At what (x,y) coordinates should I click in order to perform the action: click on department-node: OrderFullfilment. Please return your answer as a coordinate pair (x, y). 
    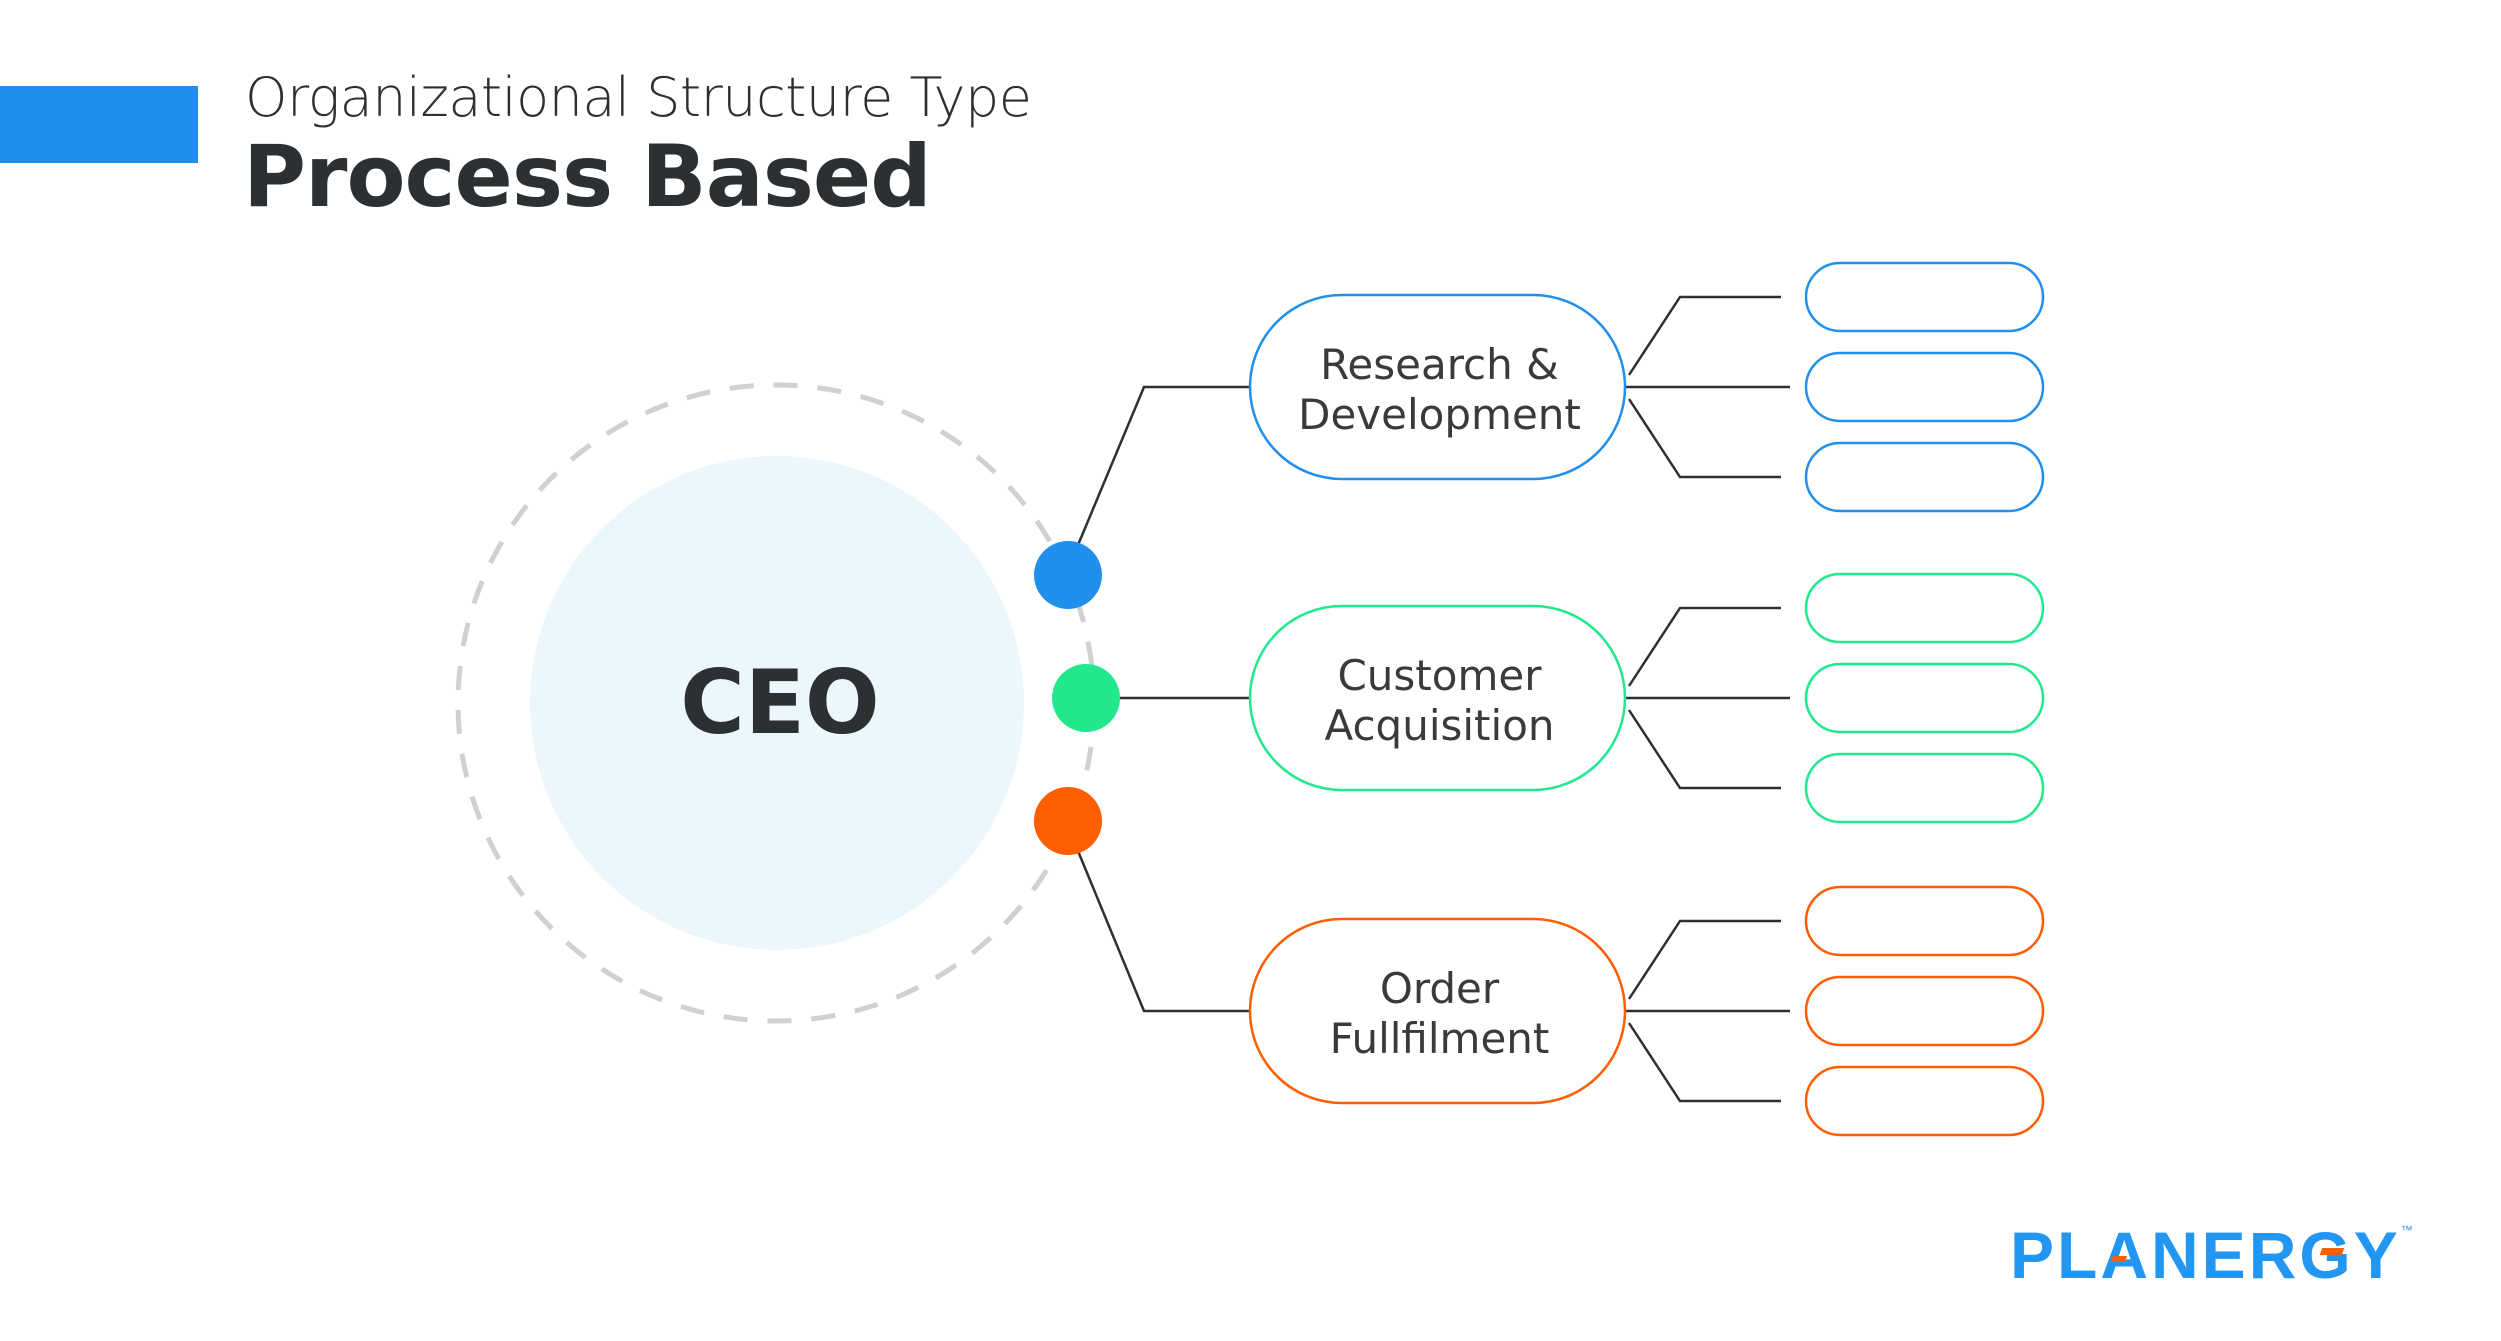
    Looking at the image, I should click on (1437, 1011).